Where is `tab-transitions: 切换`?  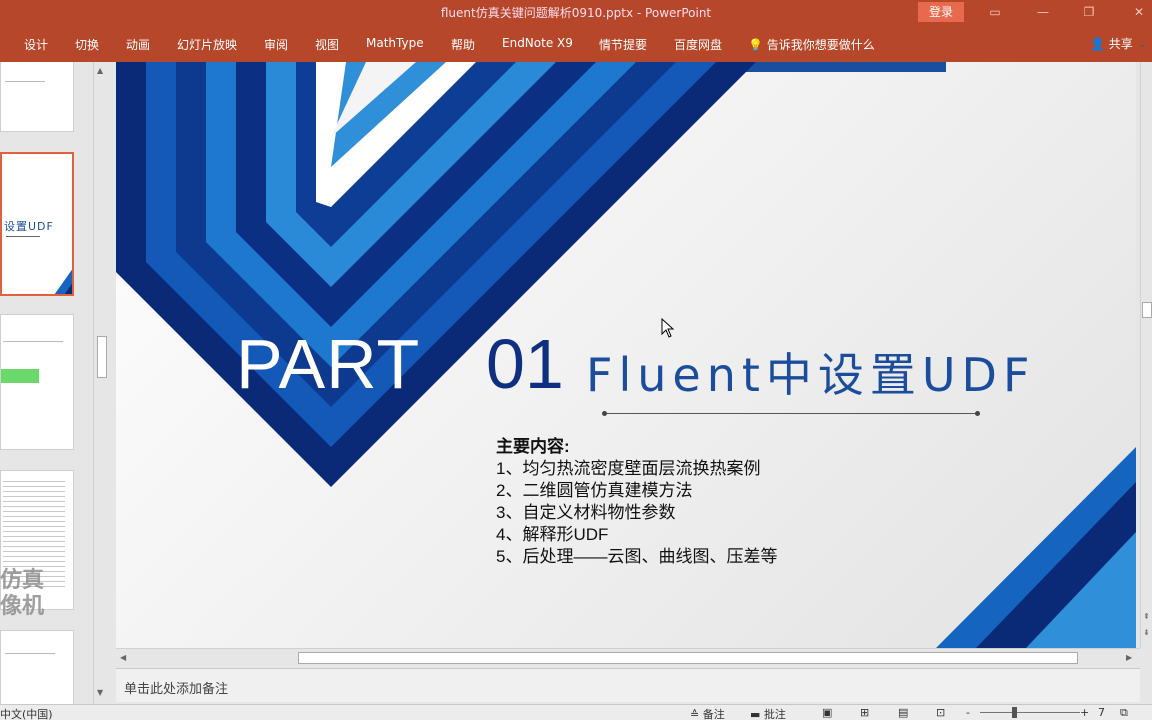
tab-transitions: 切换 is located at coordinates (87, 44).